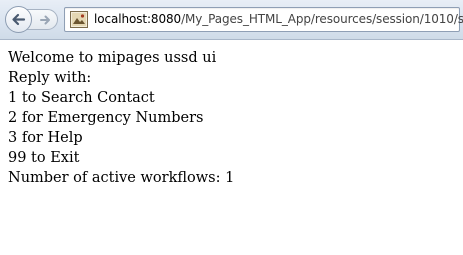 The width and height of the screenshot is (463, 255). I want to click on navigation-buttons, so click(31, 19).